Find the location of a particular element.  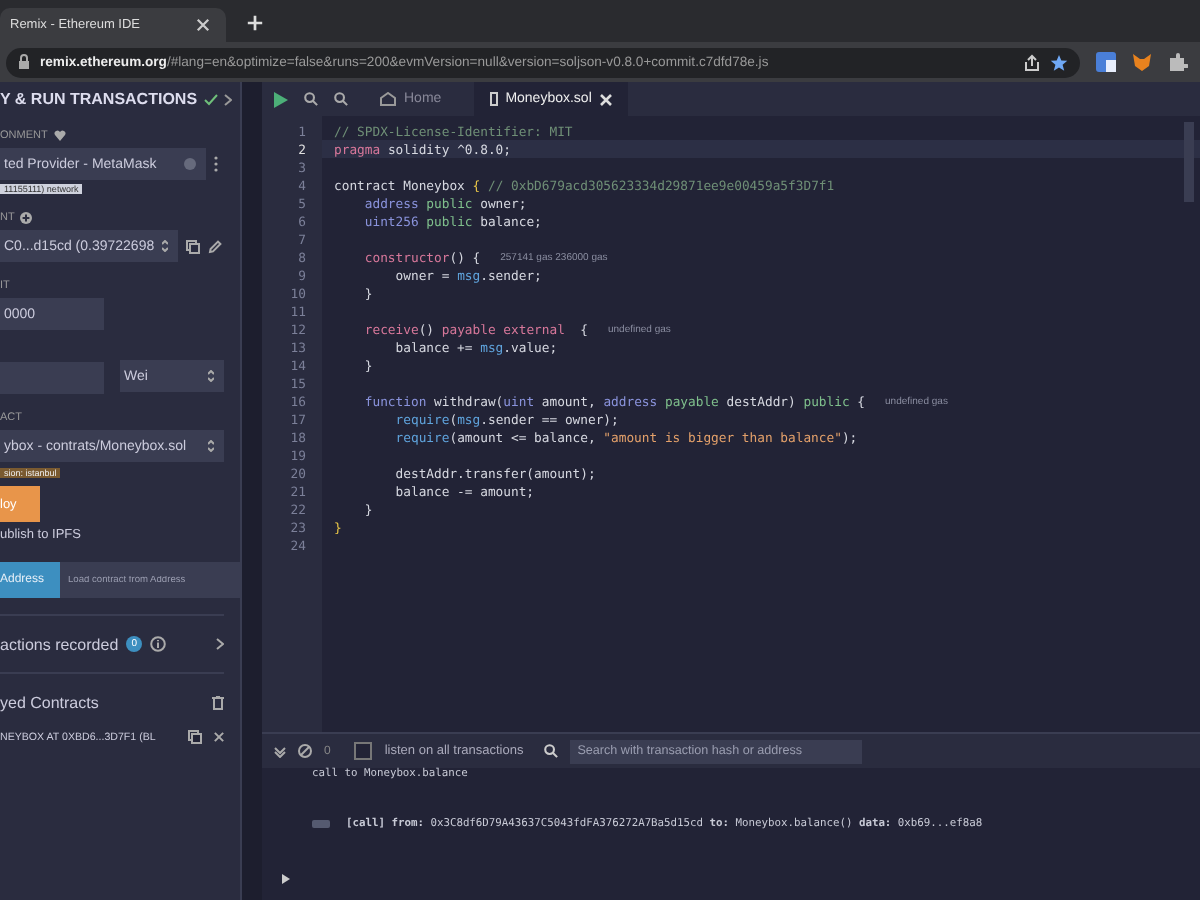

fox-icon is located at coordinates (1142, 62).